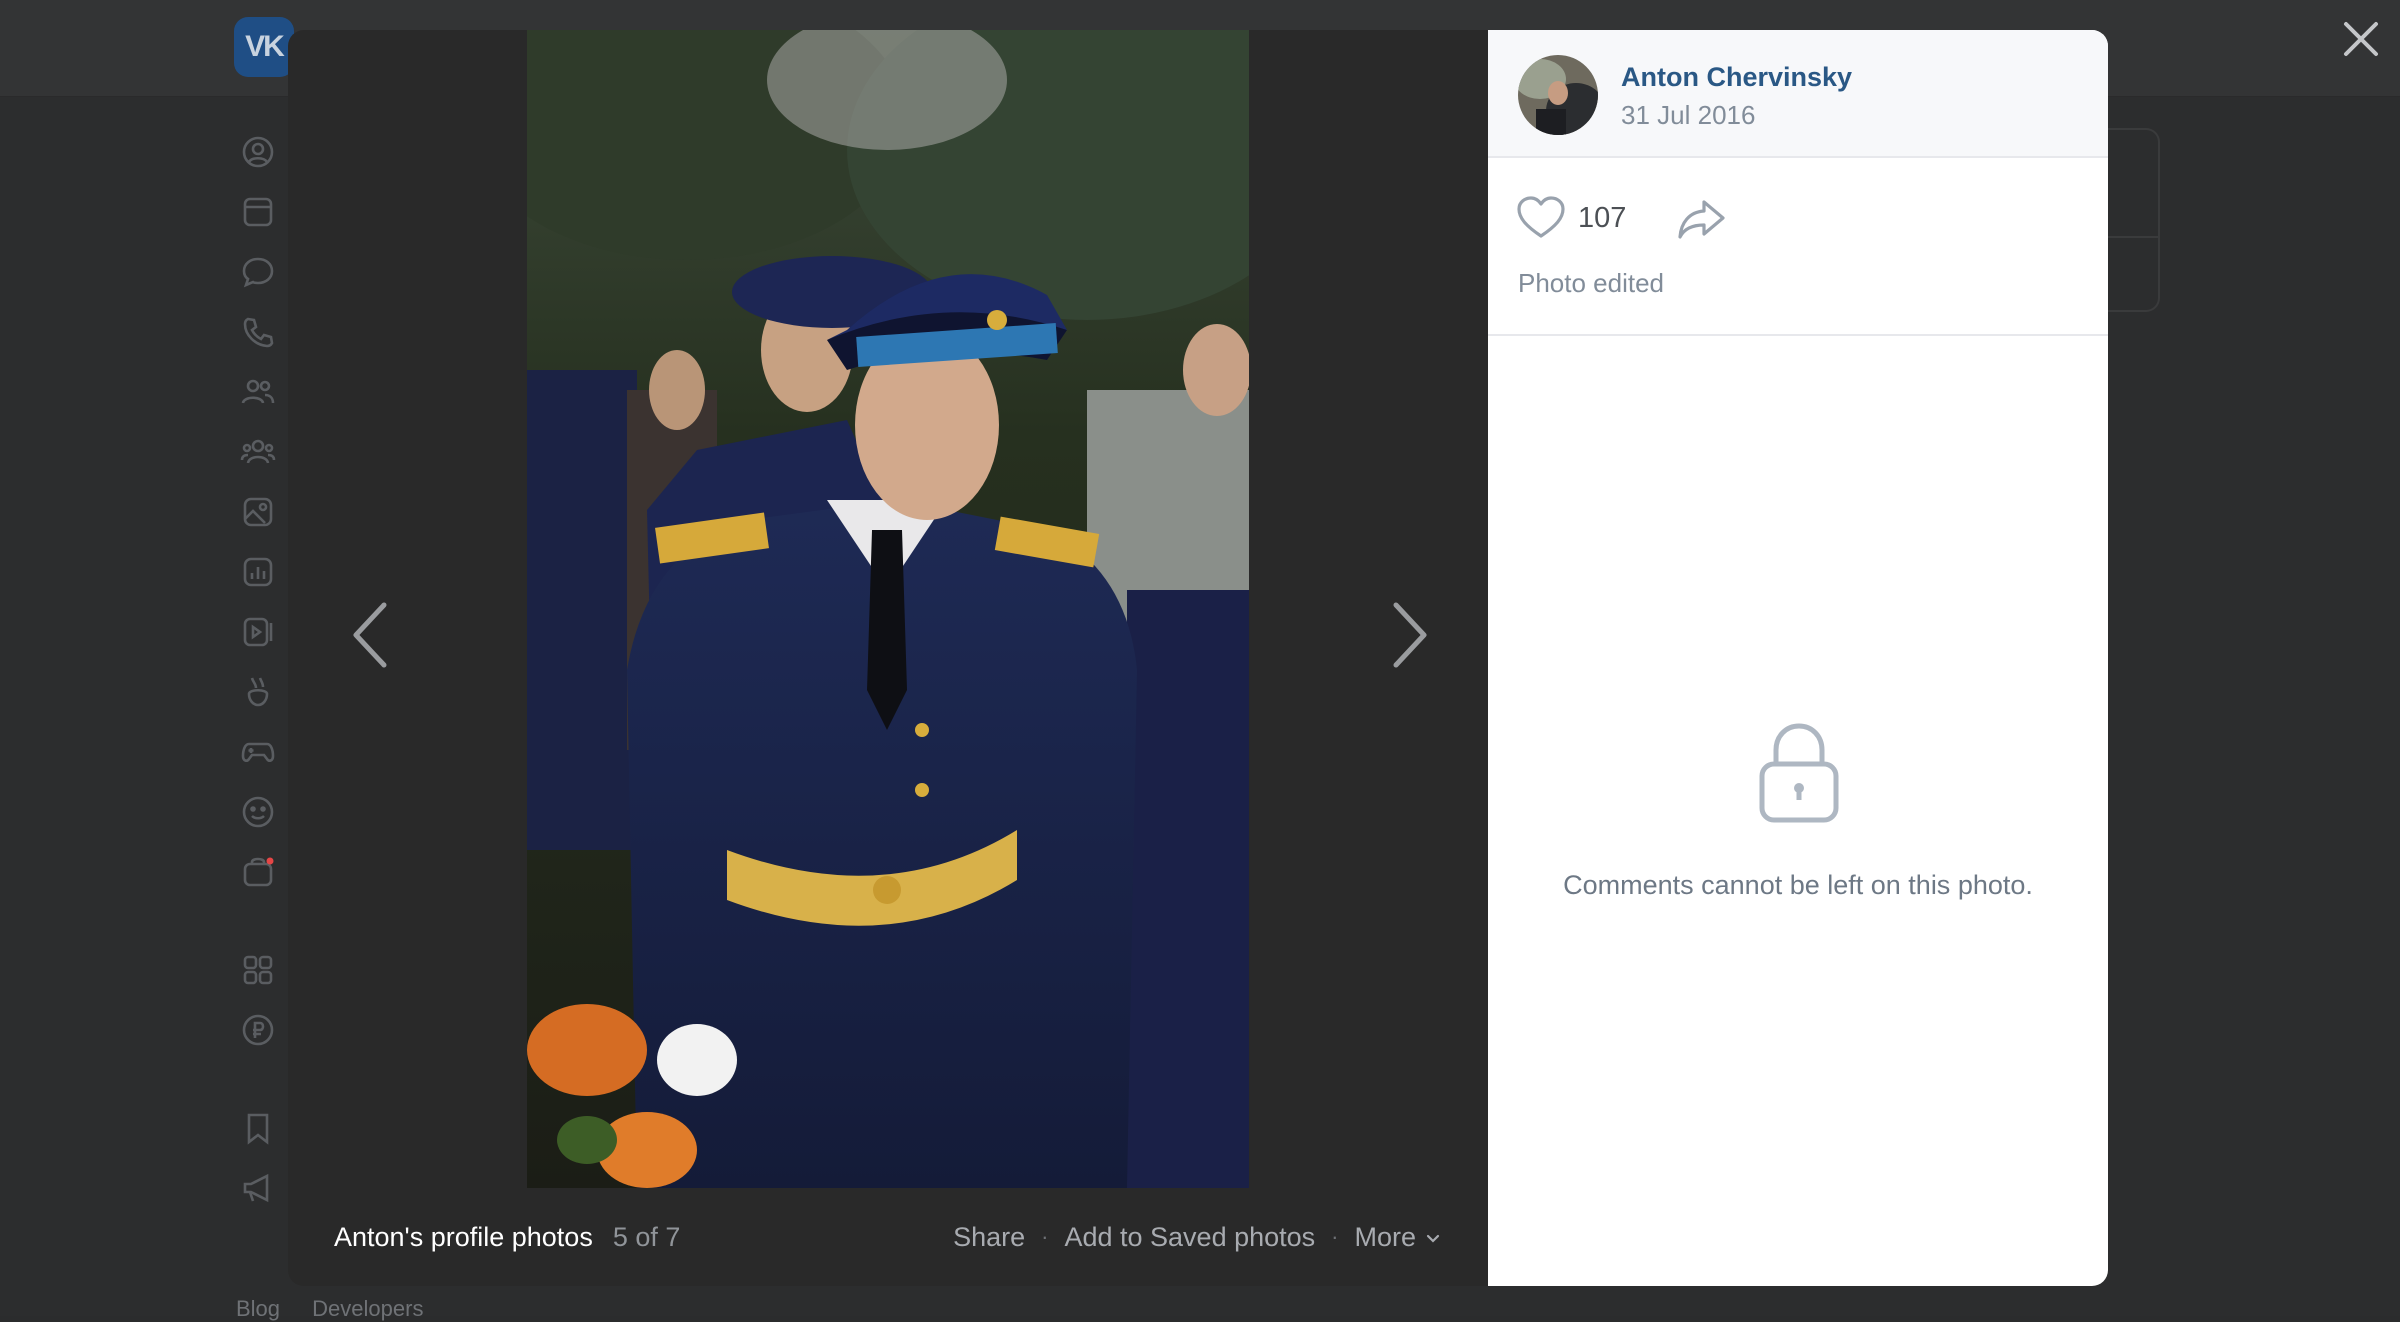 This screenshot has width=2400, height=1322. What do you see at coordinates (258, 632) in the screenshot?
I see `videos-icon` at bounding box center [258, 632].